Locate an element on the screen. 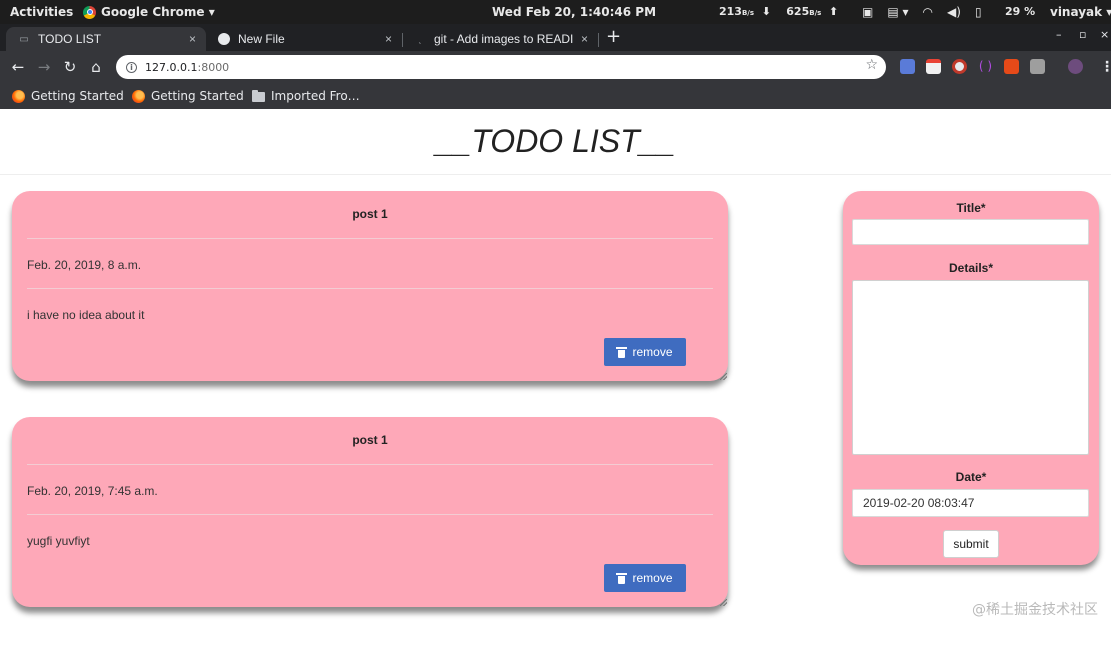  watermark: @稀土掘金技术社区 is located at coordinates (1035, 610).